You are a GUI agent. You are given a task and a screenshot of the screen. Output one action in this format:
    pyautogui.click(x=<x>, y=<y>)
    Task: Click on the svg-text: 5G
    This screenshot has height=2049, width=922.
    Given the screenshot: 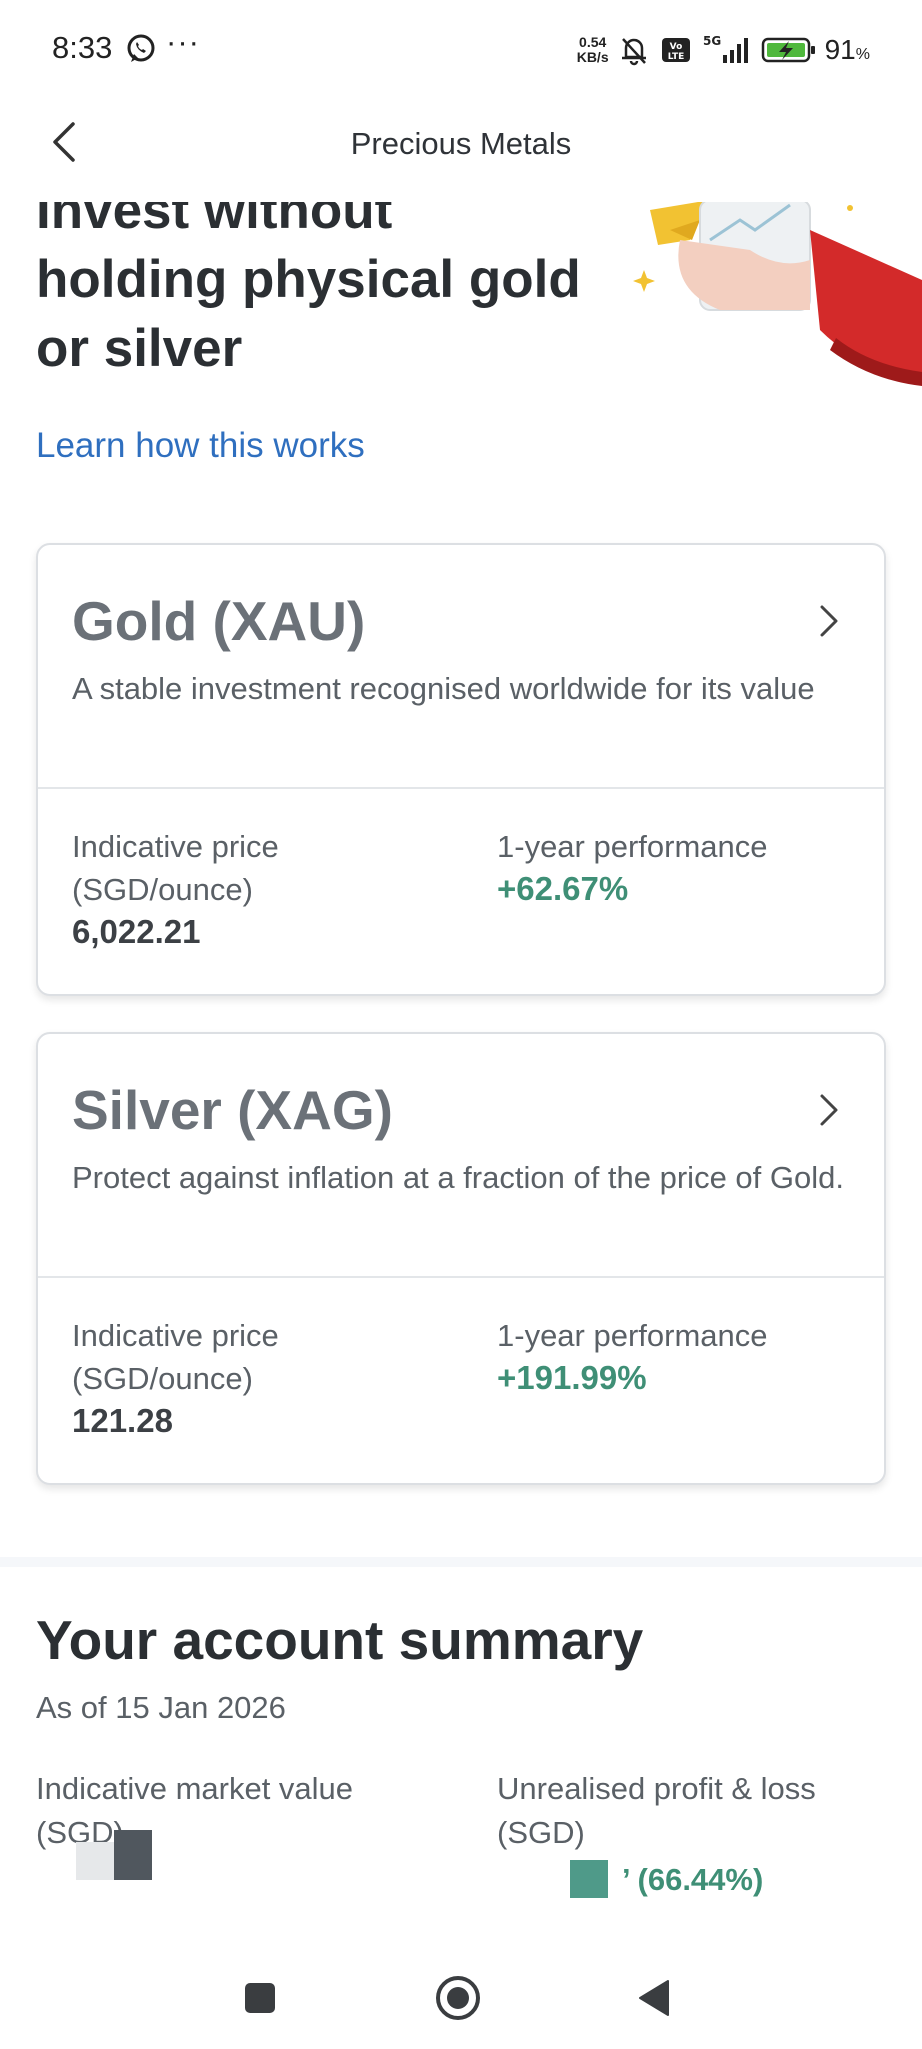 What is the action you would take?
    pyautogui.click(x=712, y=41)
    